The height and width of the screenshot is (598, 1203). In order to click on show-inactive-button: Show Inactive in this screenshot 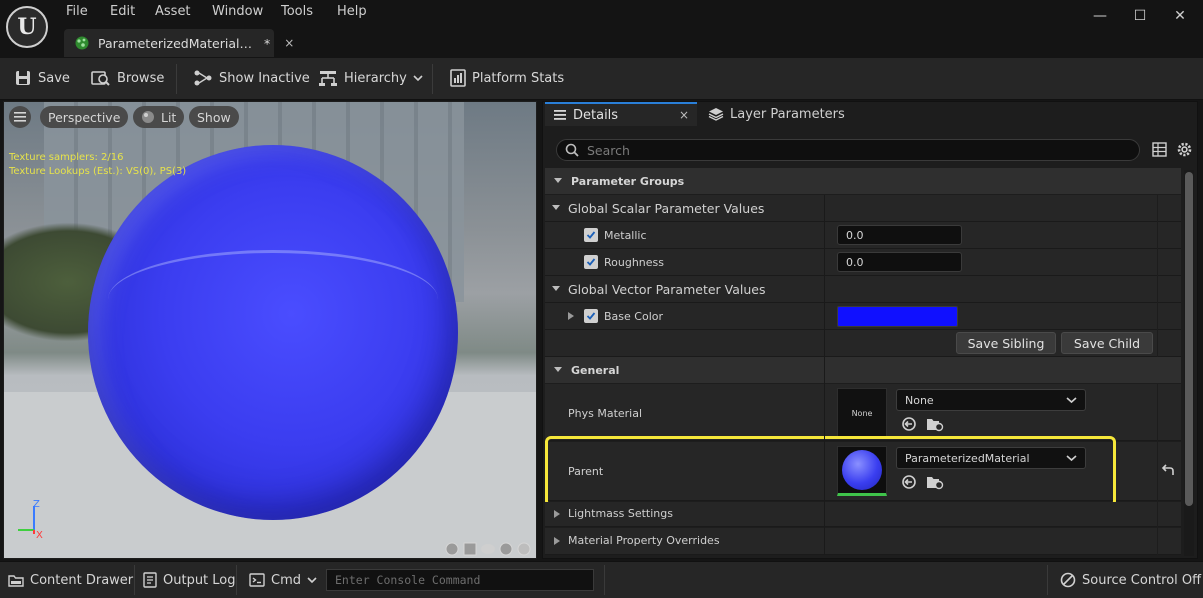, I will do `click(251, 78)`.